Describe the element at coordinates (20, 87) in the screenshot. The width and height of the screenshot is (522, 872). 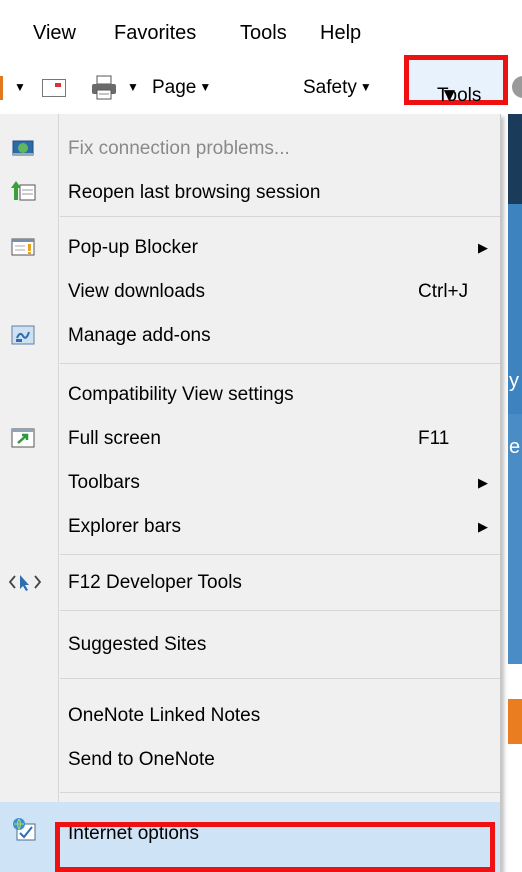
I see `home-dropdown-chevron-icon: ▼` at that location.